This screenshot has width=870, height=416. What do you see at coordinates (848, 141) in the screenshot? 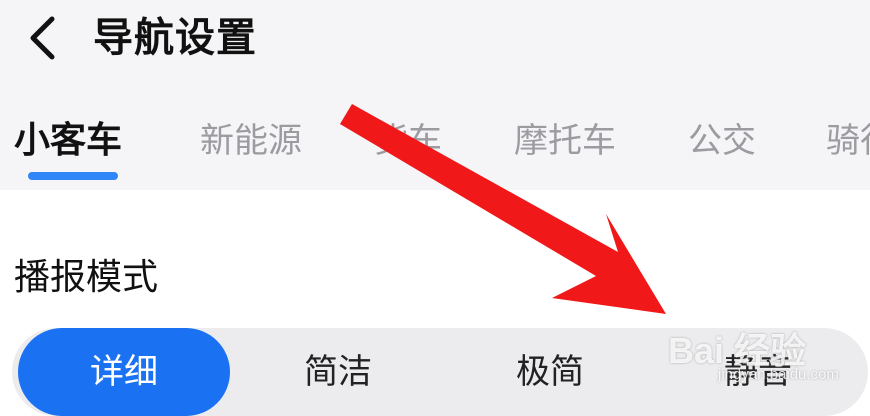
I see `tab-cycling: 骑行` at bounding box center [848, 141].